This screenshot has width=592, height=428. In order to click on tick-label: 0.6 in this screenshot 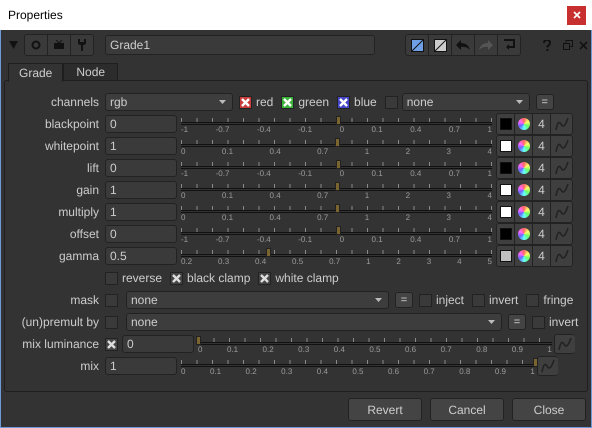, I will do `click(410, 349)`.